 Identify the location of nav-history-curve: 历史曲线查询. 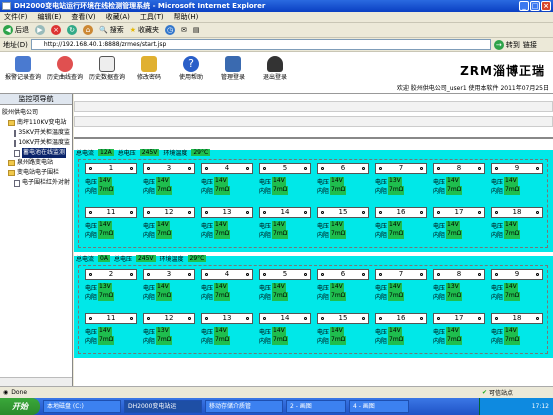
(65, 68).